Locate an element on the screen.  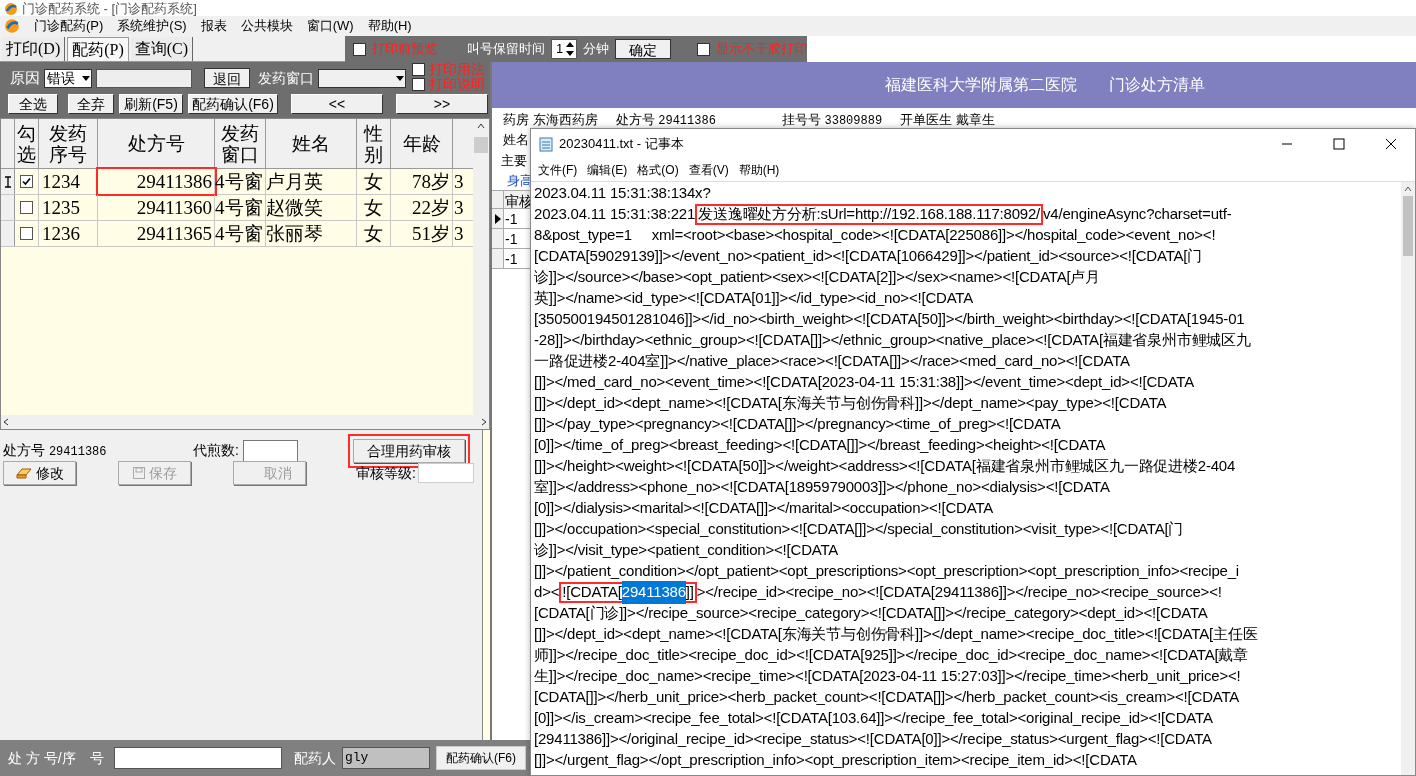
info-text: 姓名 is located at coordinates (516, 140).